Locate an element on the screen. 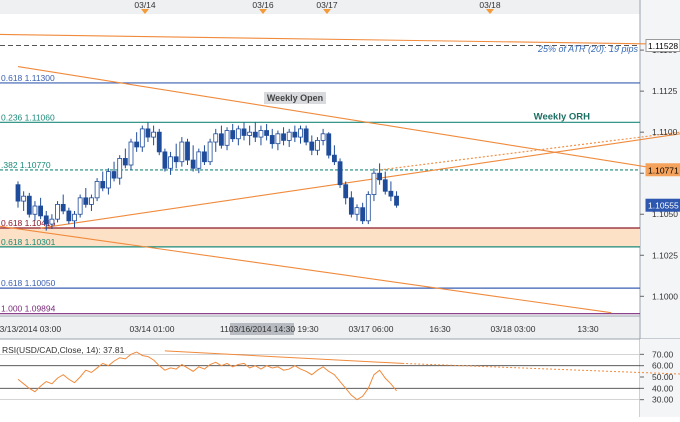 Image resolution: width=680 pixels, height=422 pixels. y-tick-label: 1.1125 is located at coordinates (665, 91).